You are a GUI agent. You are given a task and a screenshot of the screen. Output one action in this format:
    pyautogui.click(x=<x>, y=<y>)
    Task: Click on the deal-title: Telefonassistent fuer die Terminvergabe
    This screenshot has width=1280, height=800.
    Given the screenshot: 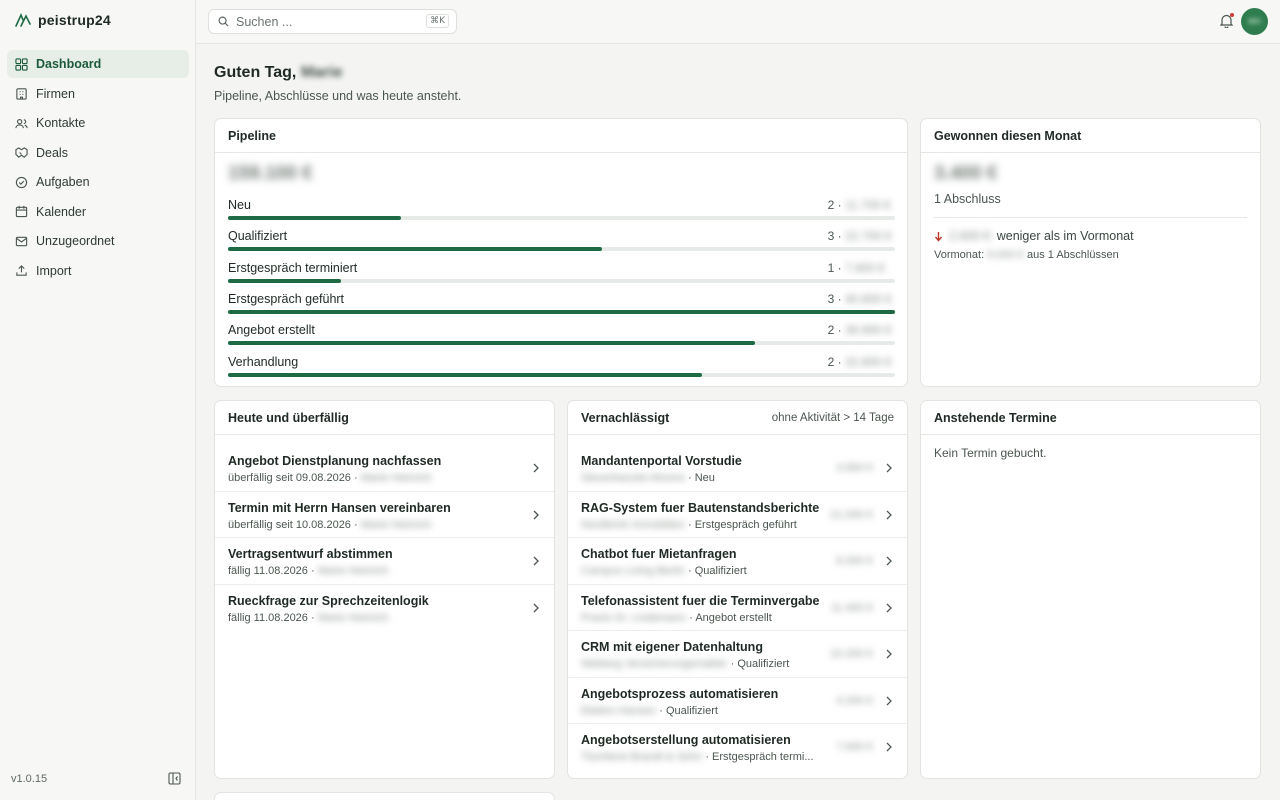 What is the action you would take?
    pyautogui.click(x=700, y=600)
    